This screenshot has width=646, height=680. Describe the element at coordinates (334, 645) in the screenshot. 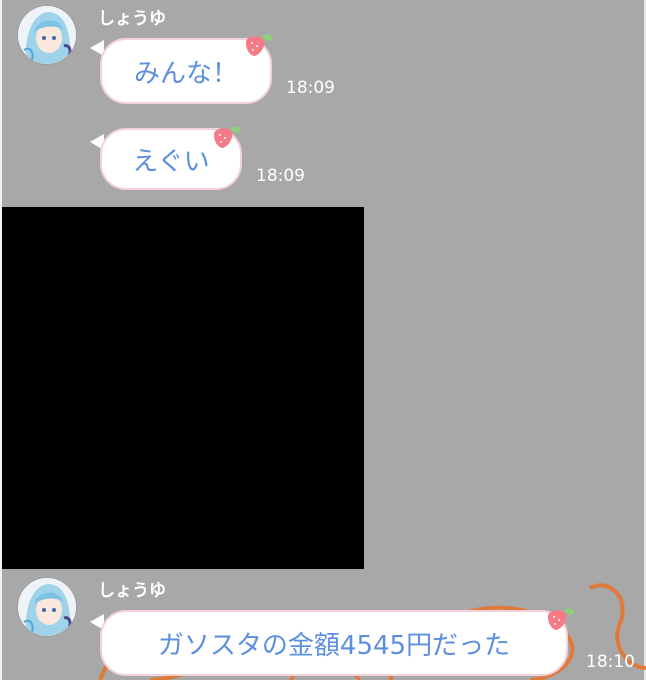

I see `message-text: ガソスタの金額4545円だった` at that location.